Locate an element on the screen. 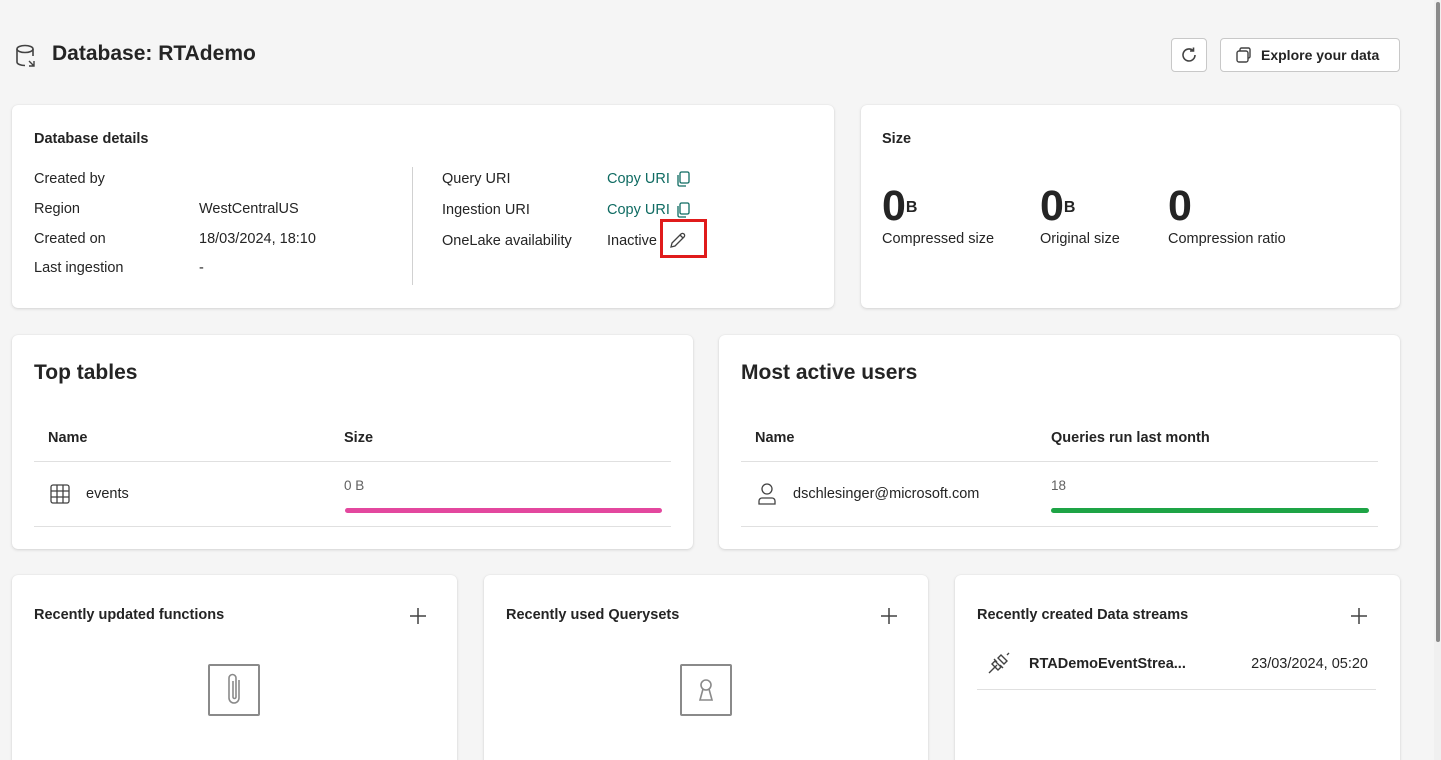 The image size is (1441, 760). detail-value: 18/03/2024, 18:10 is located at coordinates (257, 239).